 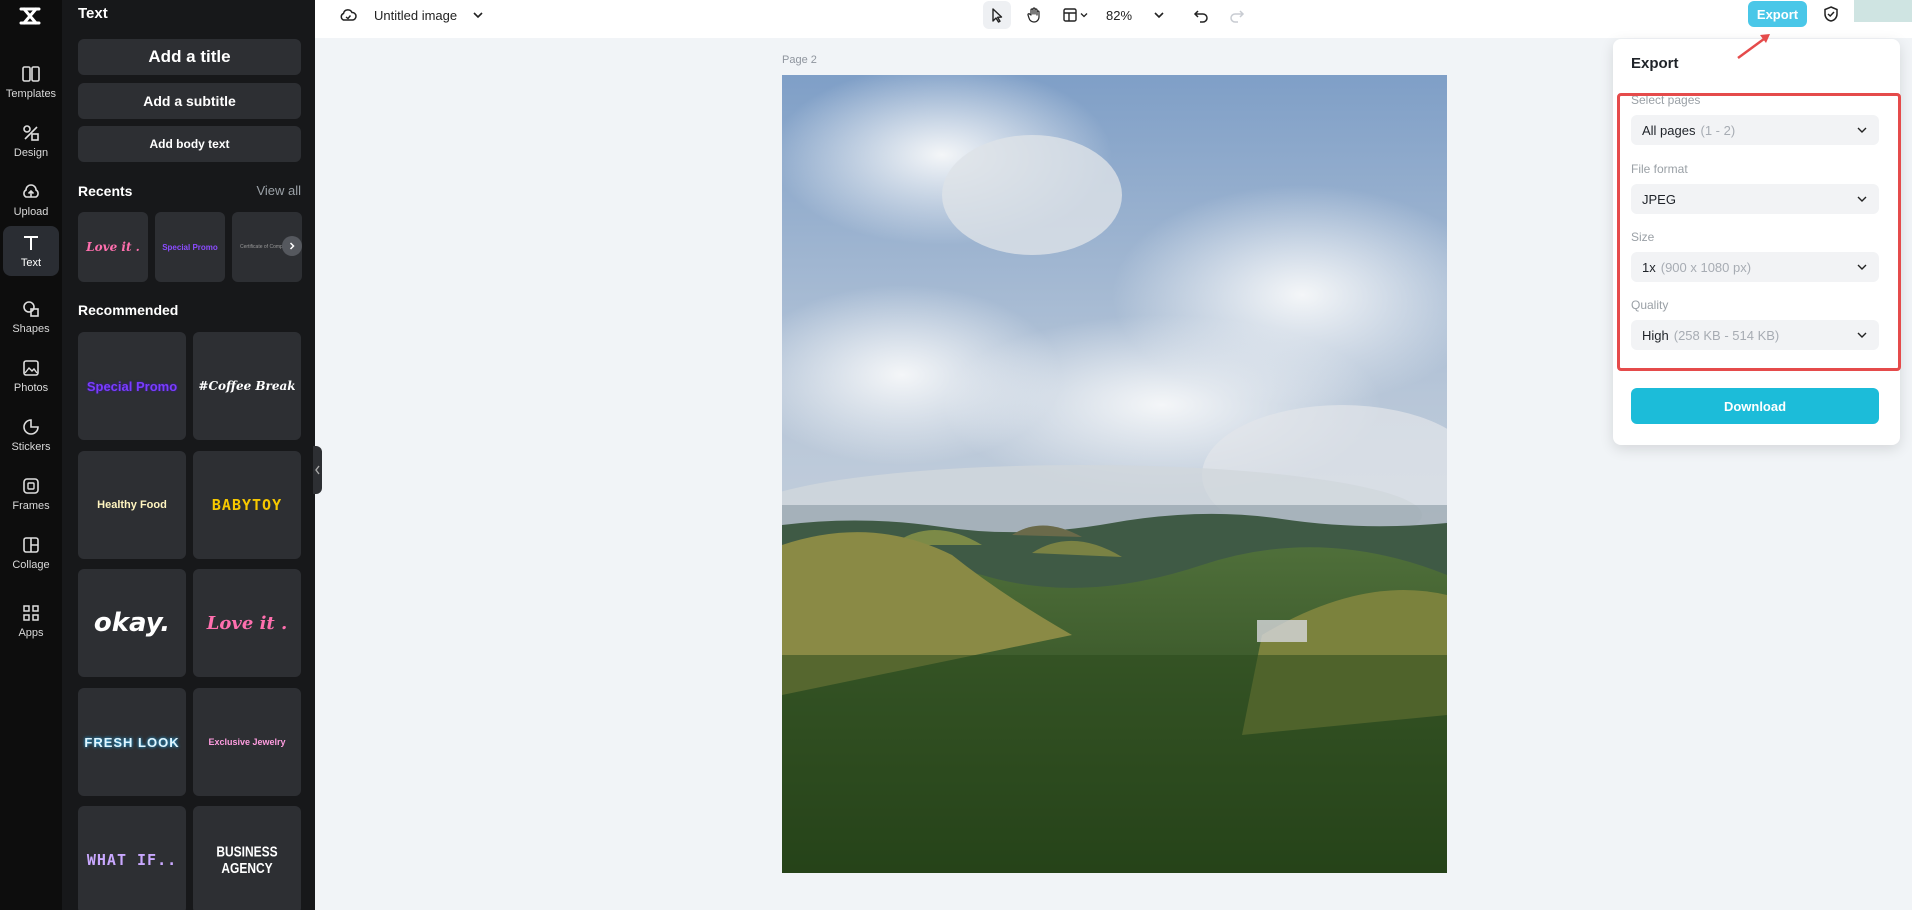 I want to click on view-all-link: View all, so click(x=278, y=190).